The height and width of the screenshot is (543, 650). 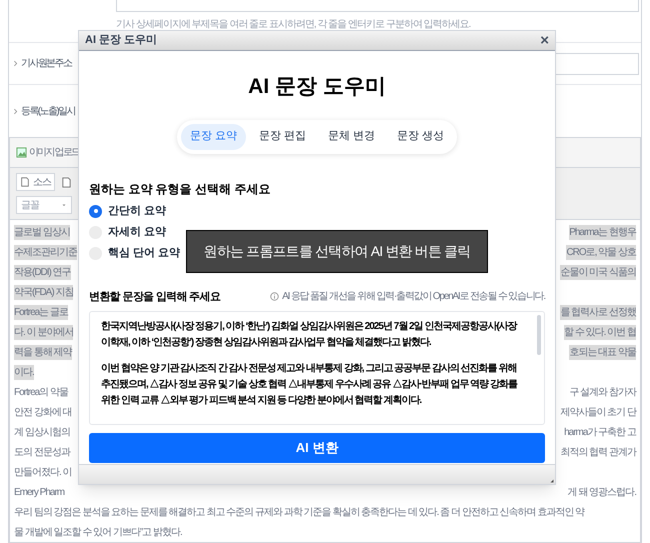 I want to click on window-title: AI 문장 도우미, so click(x=121, y=40).